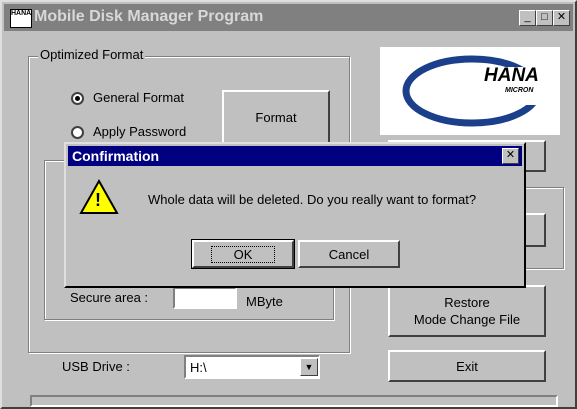 Image resolution: width=577 pixels, height=409 pixels. Describe the element at coordinates (96, 366) in the screenshot. I see `usb-drive-label: USB Drive :` at that location.